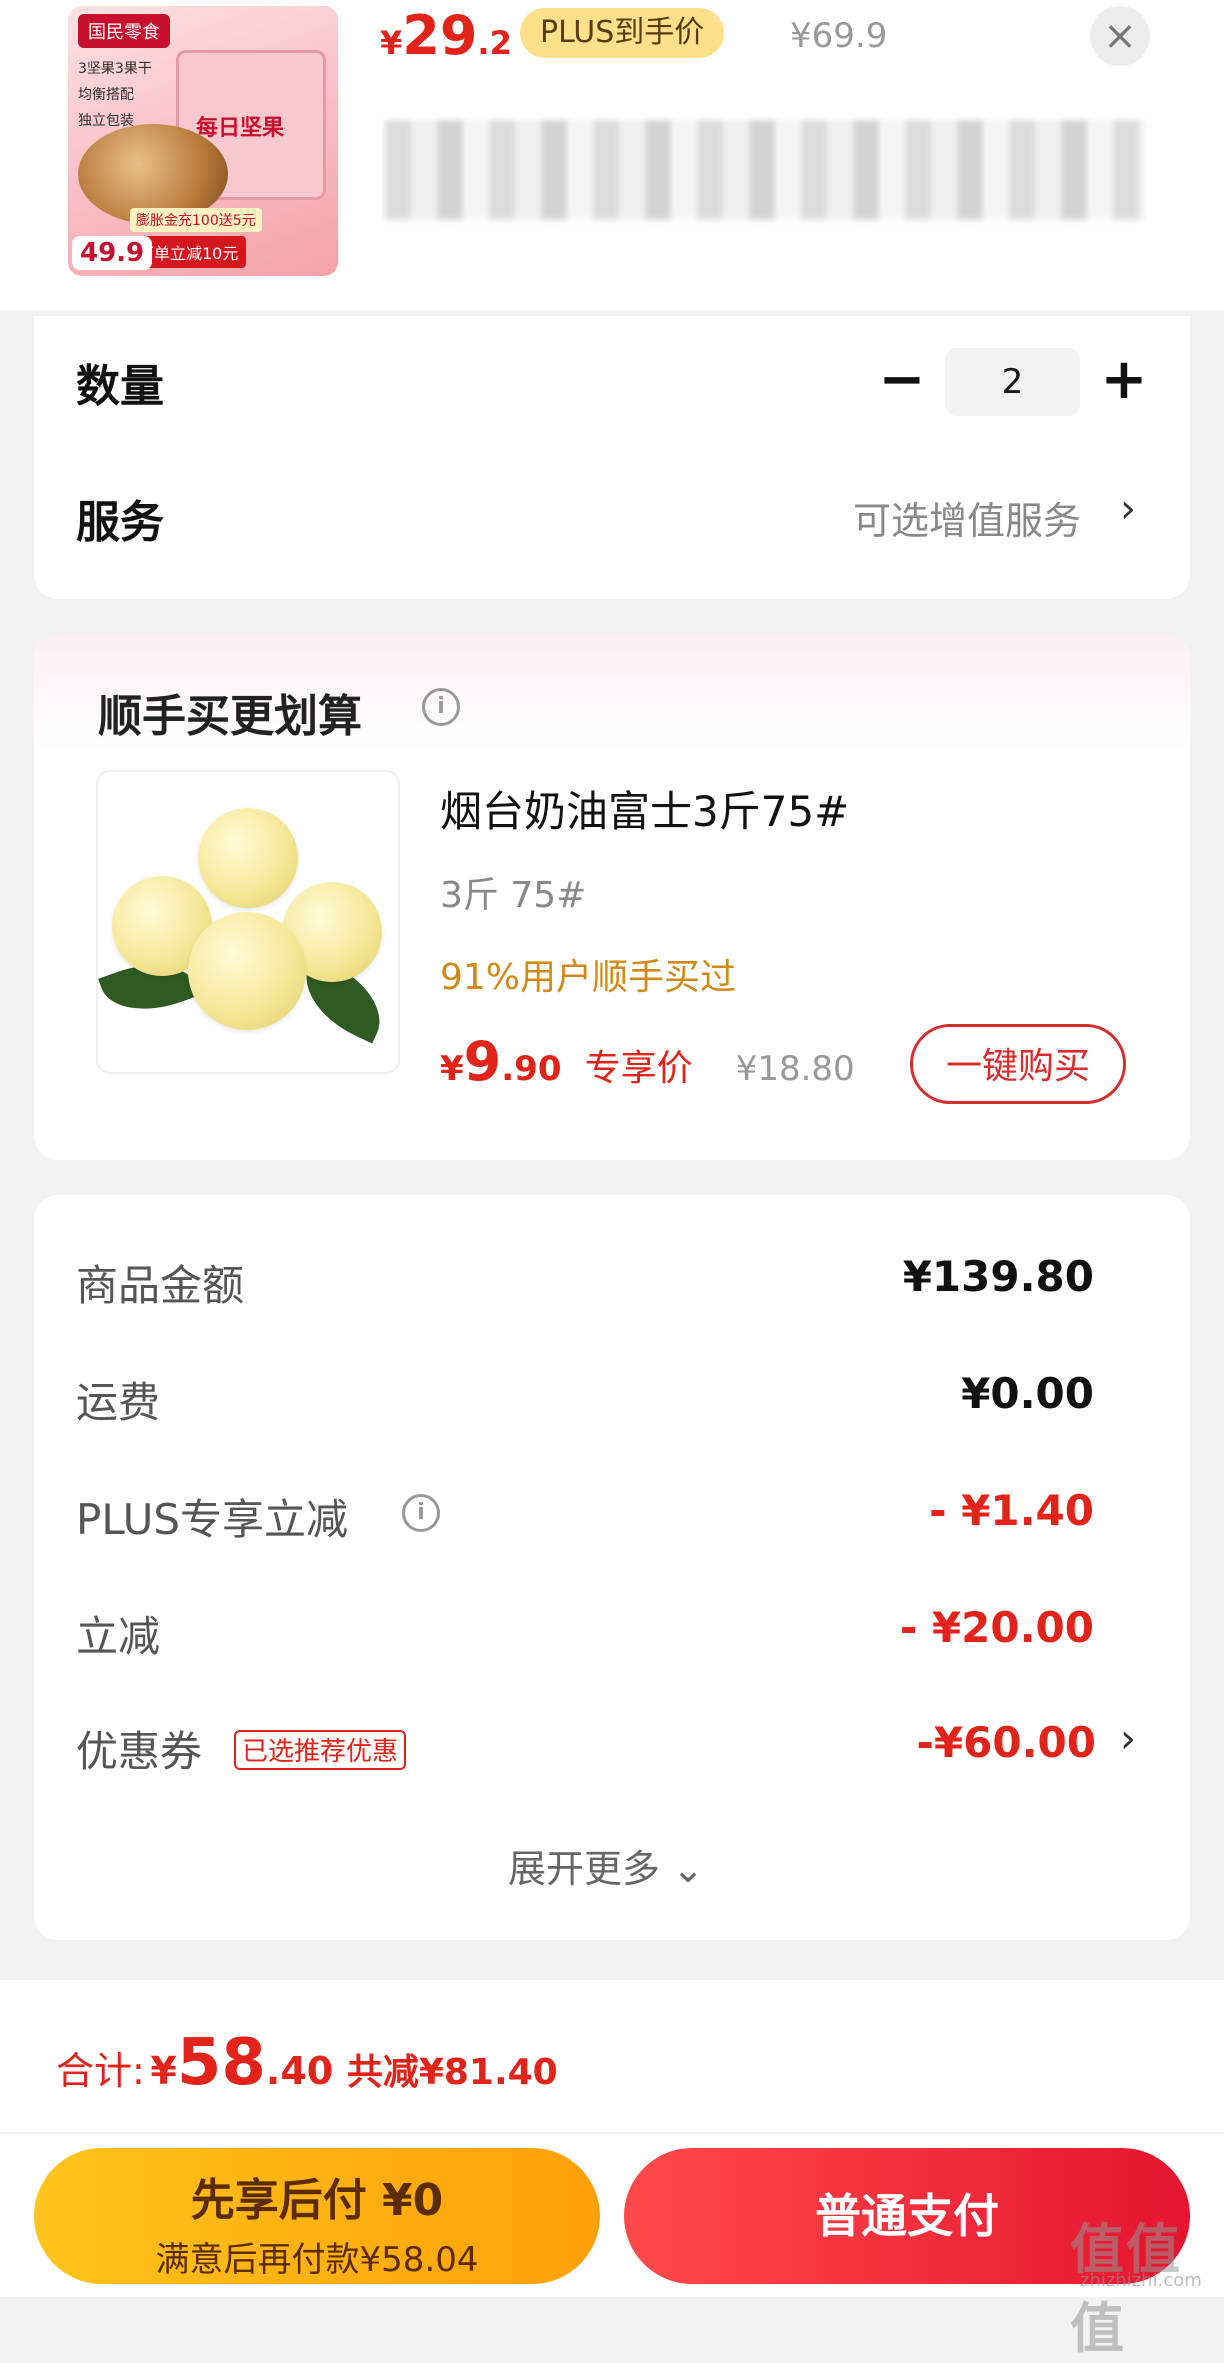  I want to click on total-dec: .40, so click(299, 2071).